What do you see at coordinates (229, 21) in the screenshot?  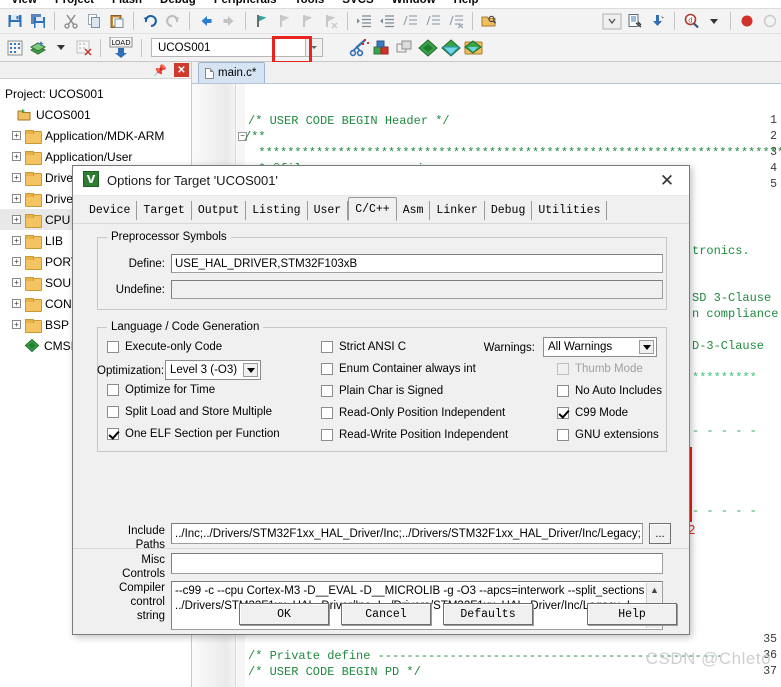 I see `forward-icon` at bounding box center [229, 21].